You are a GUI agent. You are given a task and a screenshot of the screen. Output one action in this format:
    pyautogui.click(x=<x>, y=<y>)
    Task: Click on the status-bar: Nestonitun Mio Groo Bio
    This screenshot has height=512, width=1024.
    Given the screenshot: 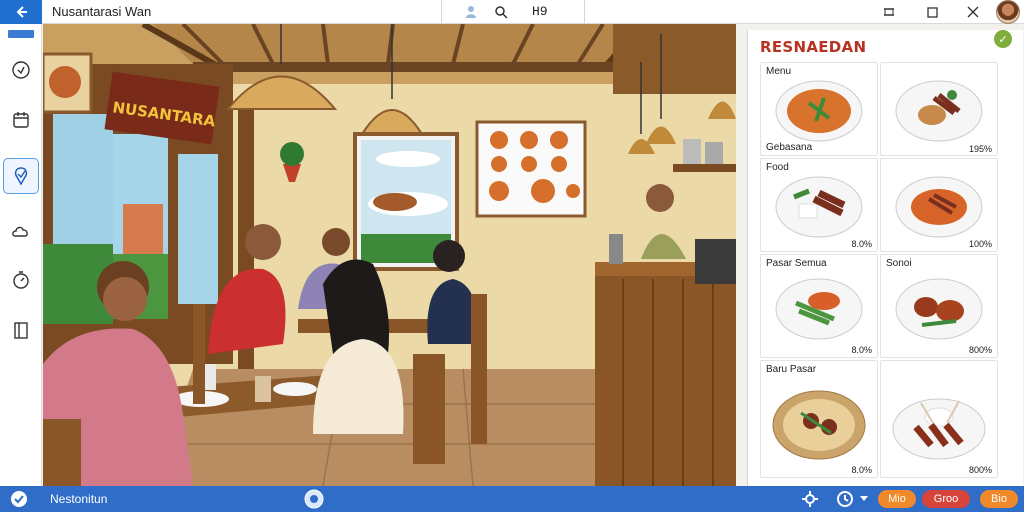 What is the action you would take?
    pyautogui.click(x=512, y=499)
    